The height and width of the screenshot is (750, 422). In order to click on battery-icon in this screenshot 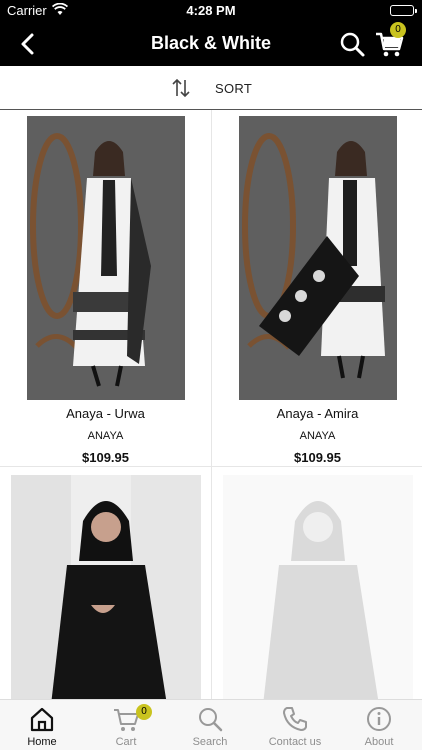, I will do `click(403, 10)`.